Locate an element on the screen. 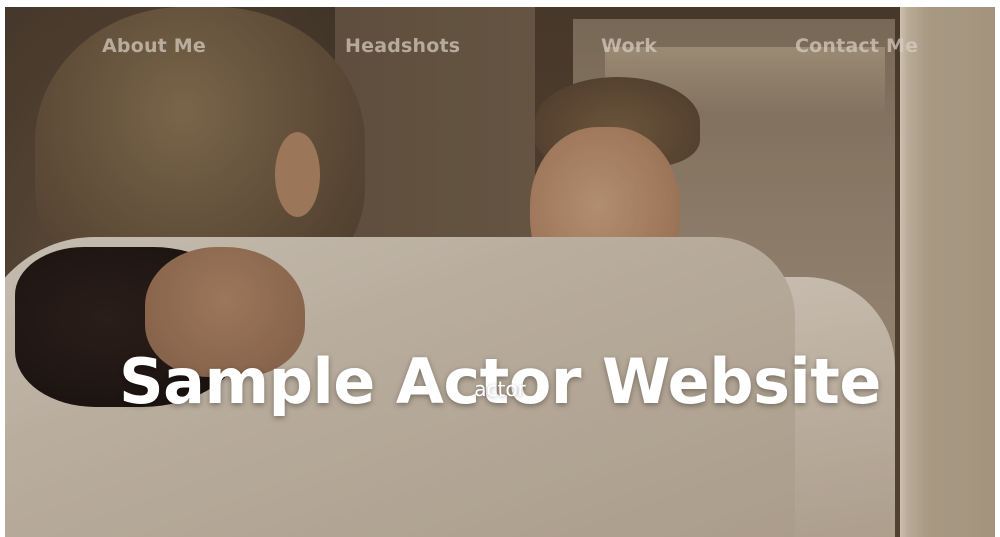 This screenshot has width=1000, height=537. hero-subtitle: actor is located at coordinates (500, 389).